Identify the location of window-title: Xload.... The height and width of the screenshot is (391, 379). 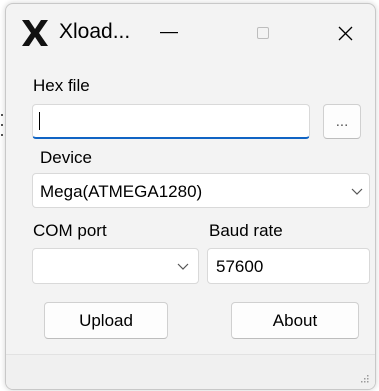
(95, 31).